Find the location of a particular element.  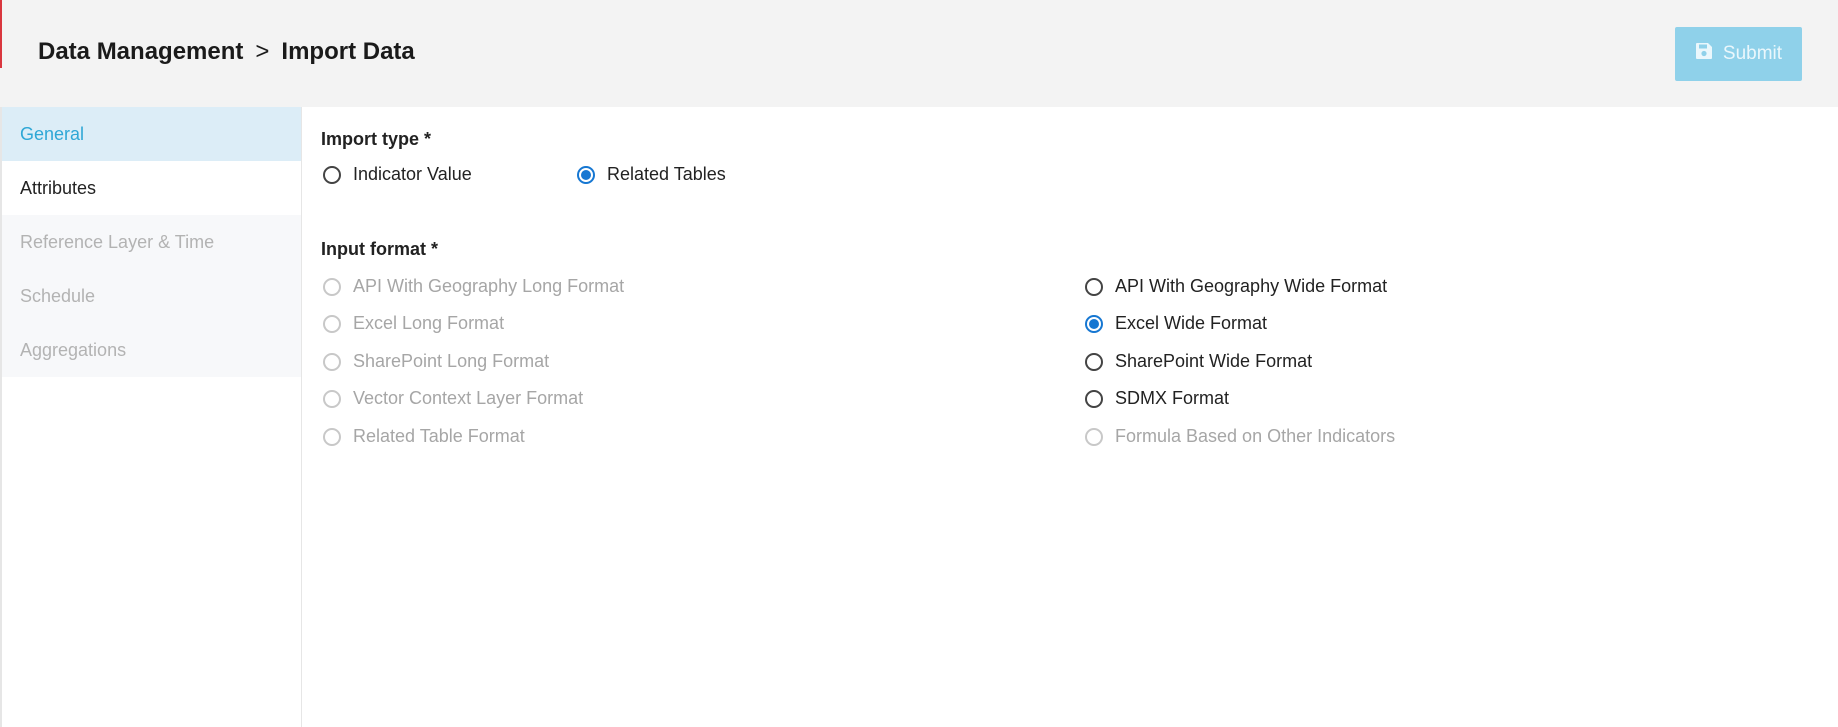

radio-indicator-value: Indicator Value is located at coordinates (397, 174).